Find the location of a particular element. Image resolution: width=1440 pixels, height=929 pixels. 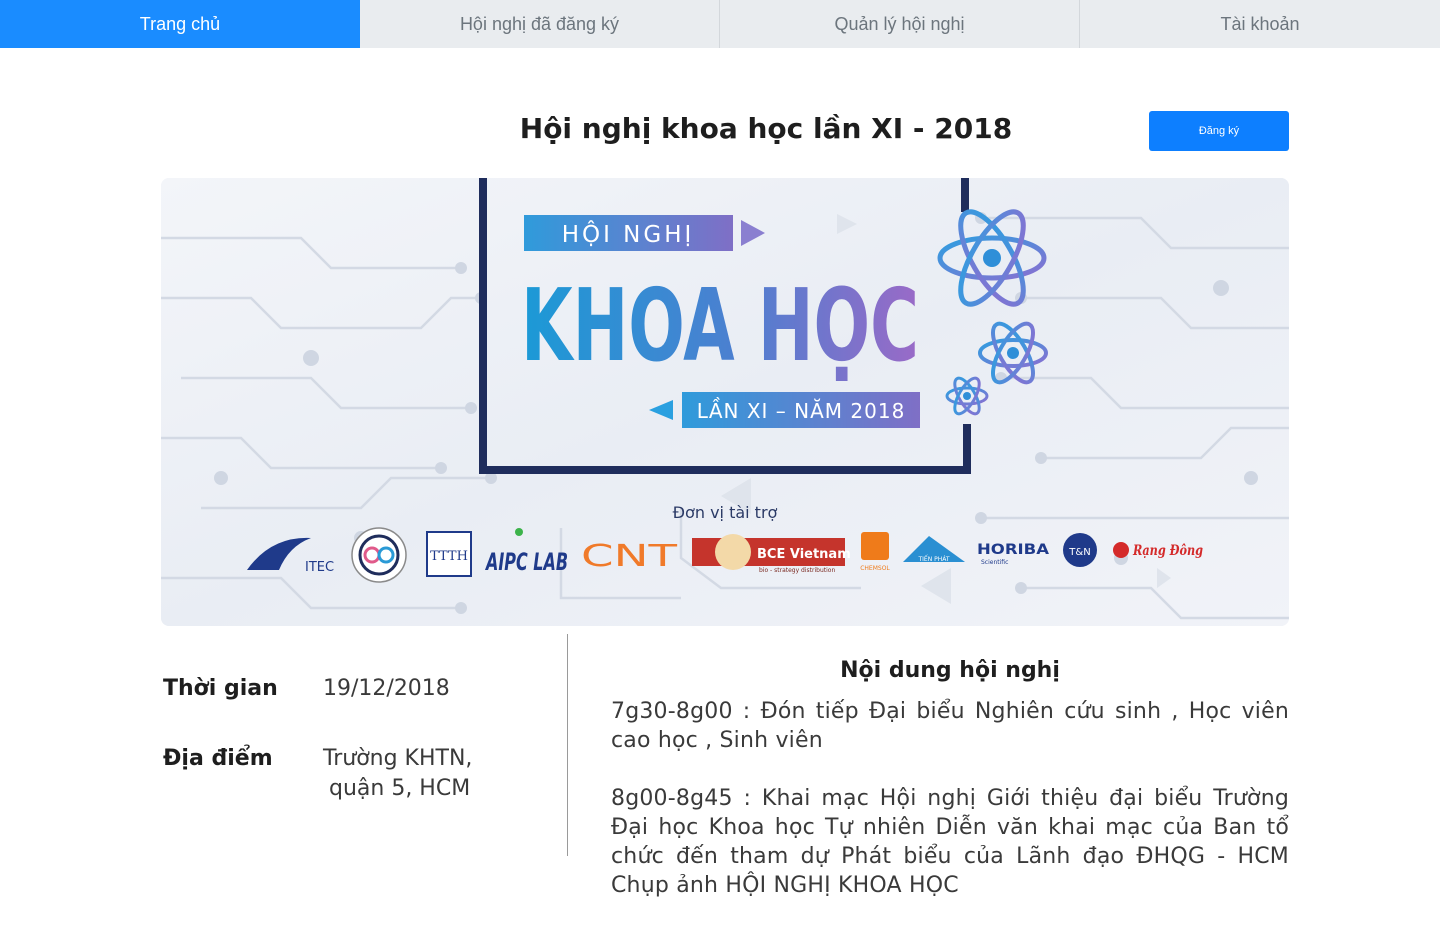

time-row: Thời gian 19/12/2018 is located at coordinates (353, 689).